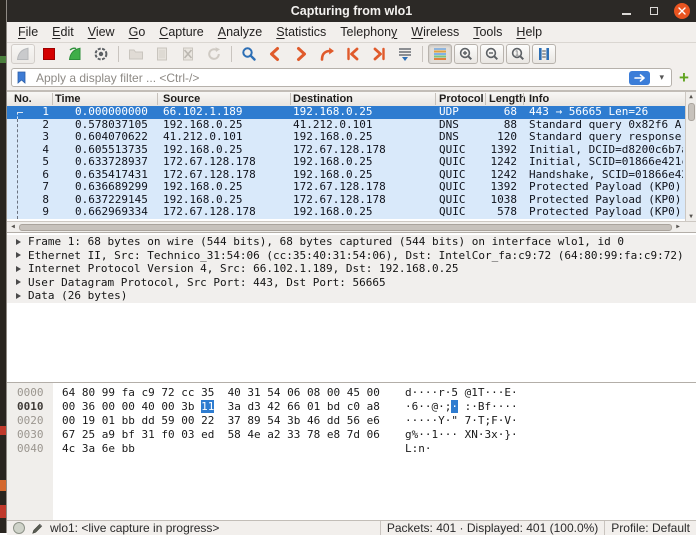 The height and width of the screenshot is (535, 696). Describe the element at coordinates (240, 32) in the screenshot. I see `menu-analyze: Analyze` at that location.